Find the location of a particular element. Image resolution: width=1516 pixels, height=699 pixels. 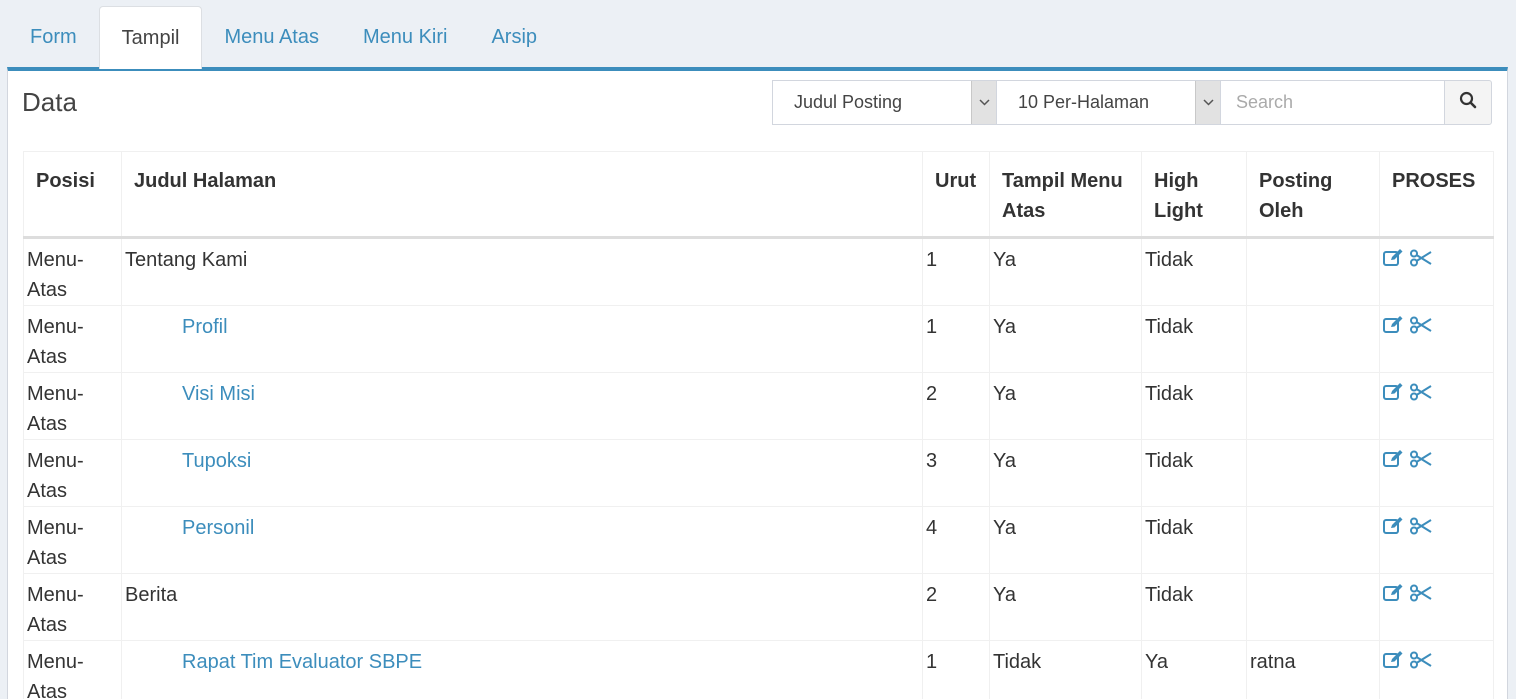

table-row: Menu-Atas Profil 1 Ya Tidak is located at coordinates (758, 339).